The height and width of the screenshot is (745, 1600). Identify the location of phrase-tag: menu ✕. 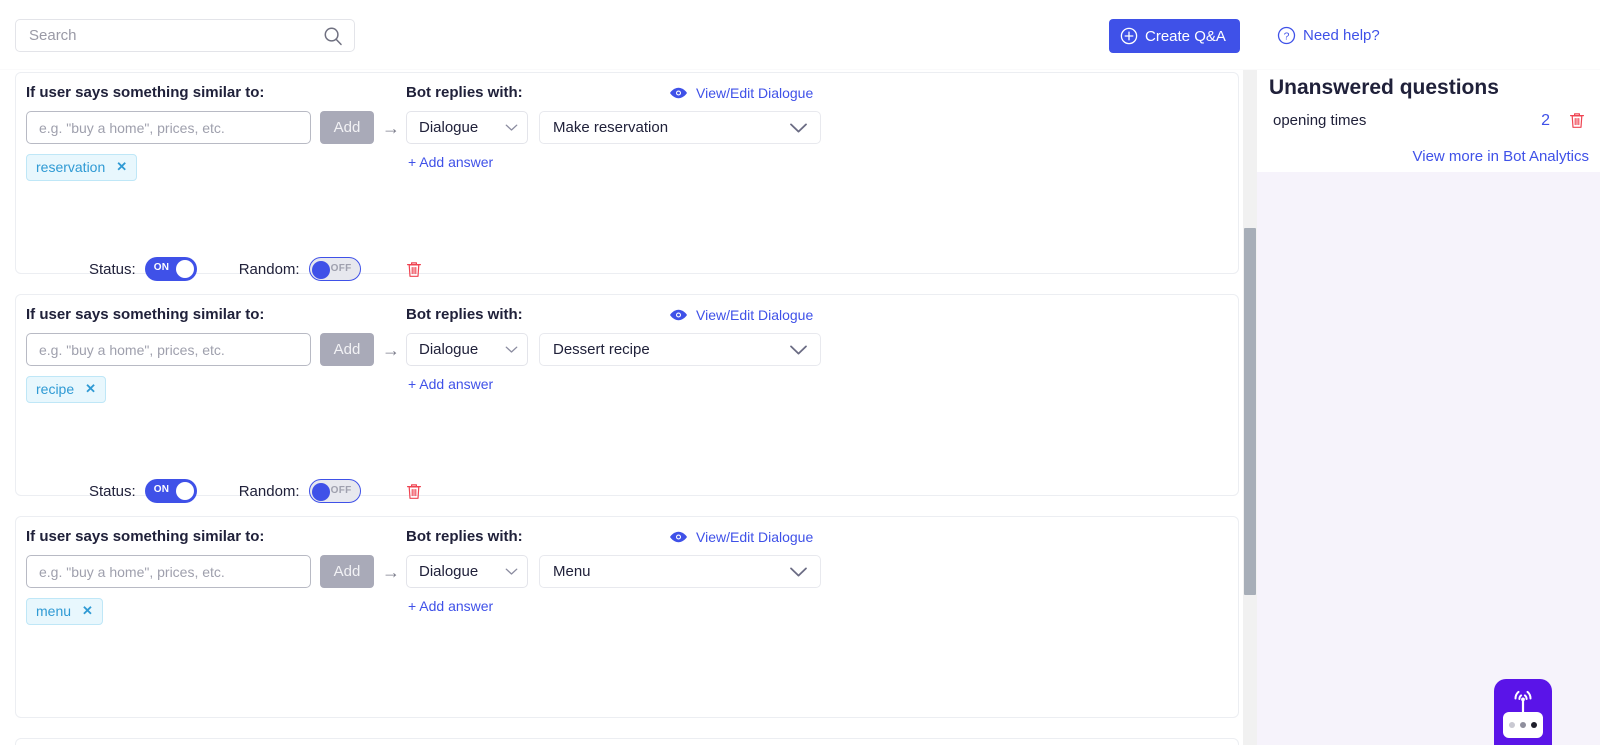
(64, 611).